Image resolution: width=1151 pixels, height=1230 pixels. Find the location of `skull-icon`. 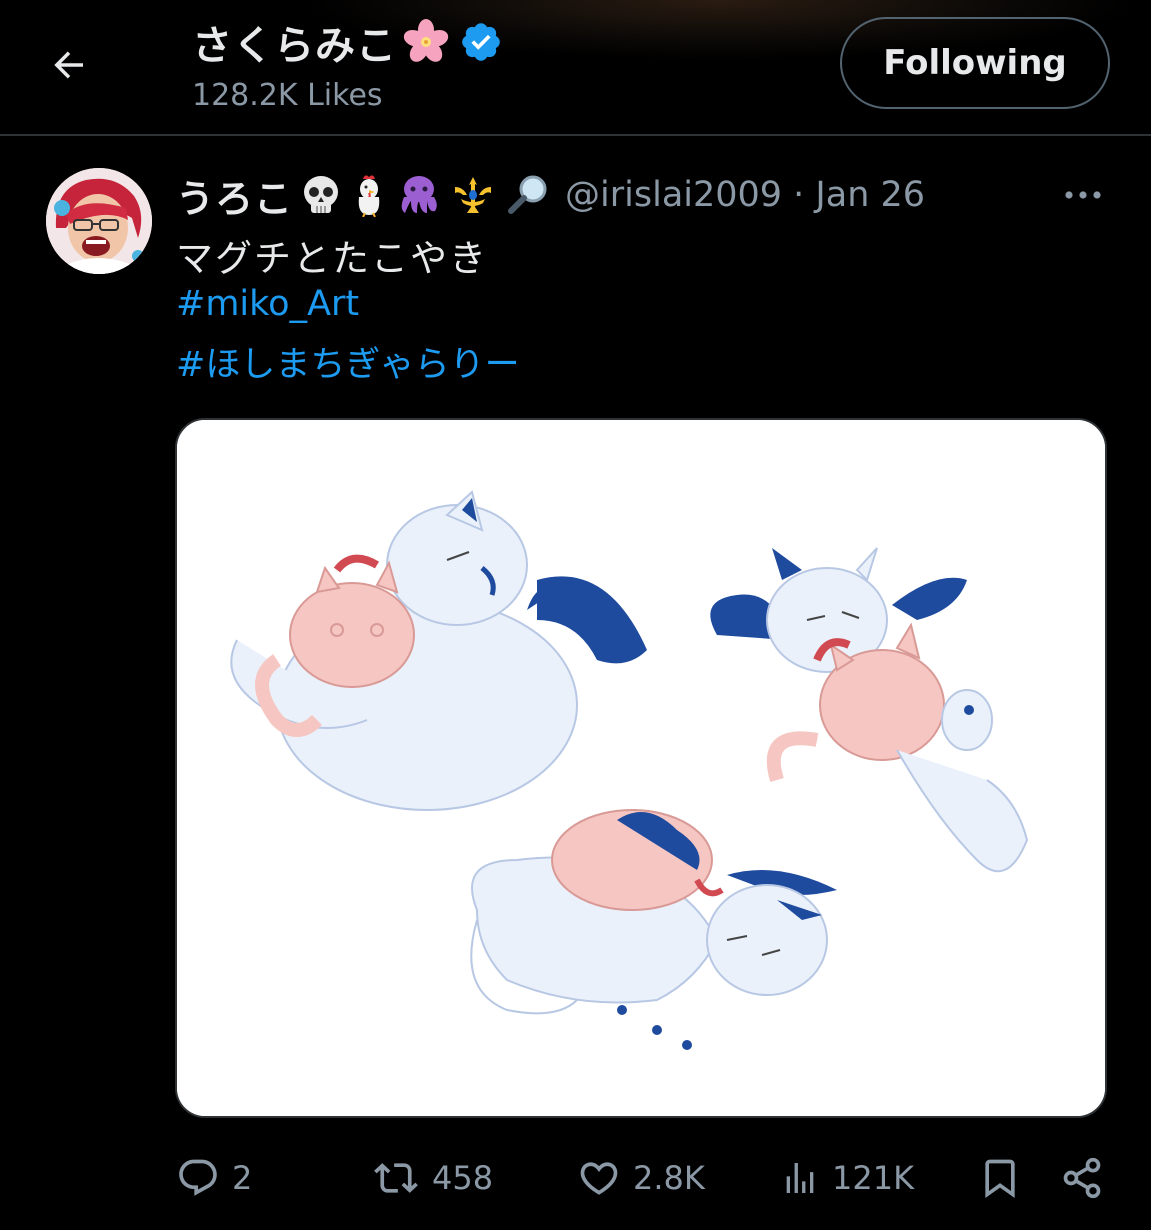

skull-icon is located at coordinates (321, 195).